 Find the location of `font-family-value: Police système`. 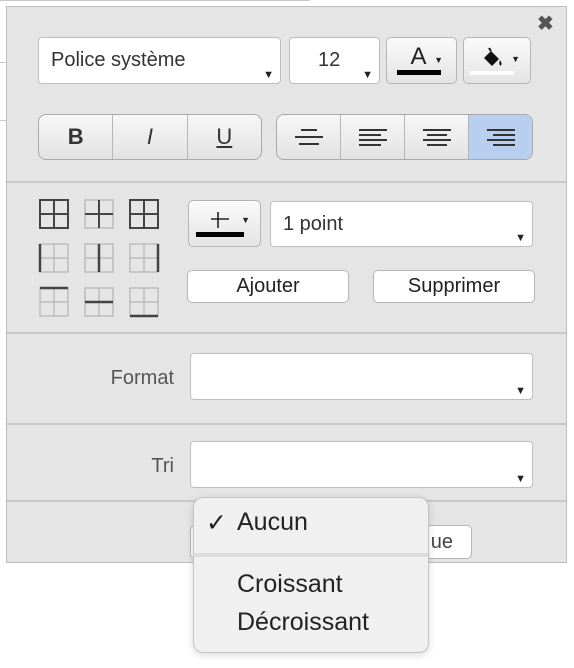

font-family-value: Police système is located at coordinates (118, 60).